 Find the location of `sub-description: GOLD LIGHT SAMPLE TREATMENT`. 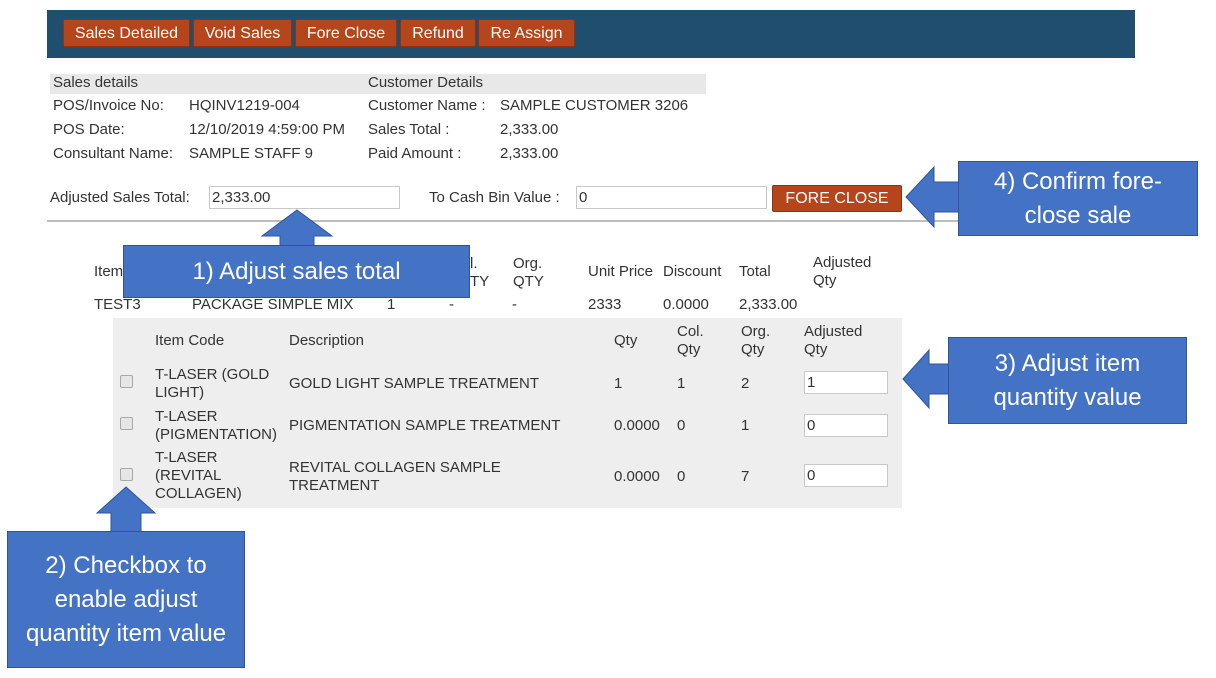

sub-description: GOLD LIGHT SAMPLE TREATMENT is located at coordinates (414, 383).